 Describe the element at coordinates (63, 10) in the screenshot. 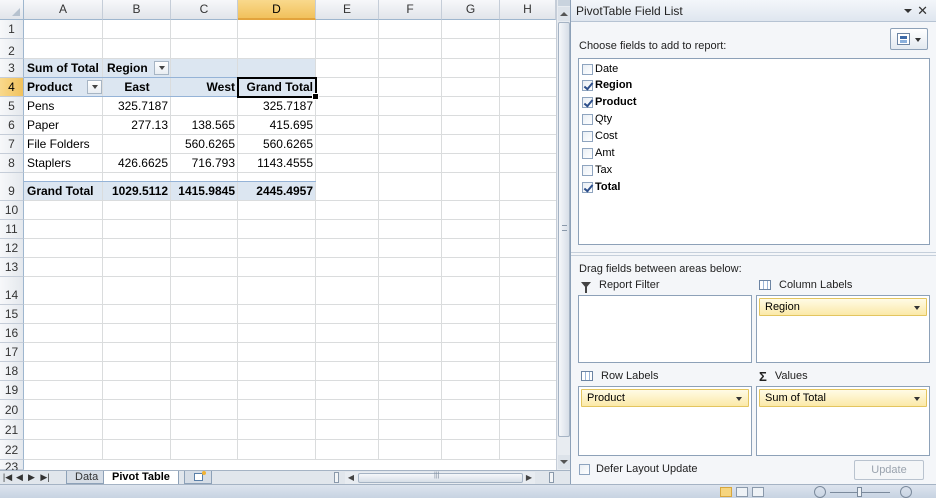

I see `column-header-a: A` at that location.